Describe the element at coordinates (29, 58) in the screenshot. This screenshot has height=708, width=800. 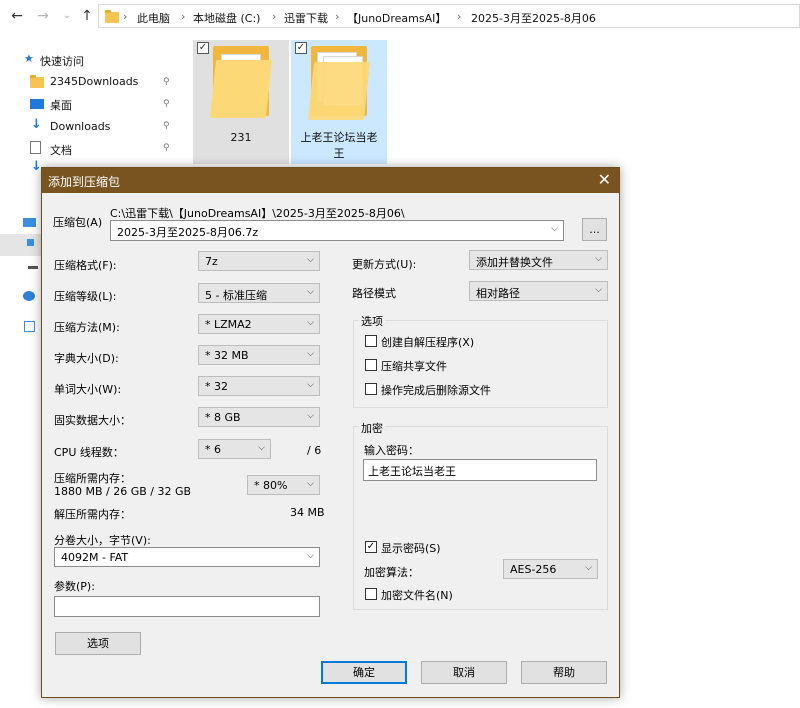
I see `star-icon: ★` at that location.